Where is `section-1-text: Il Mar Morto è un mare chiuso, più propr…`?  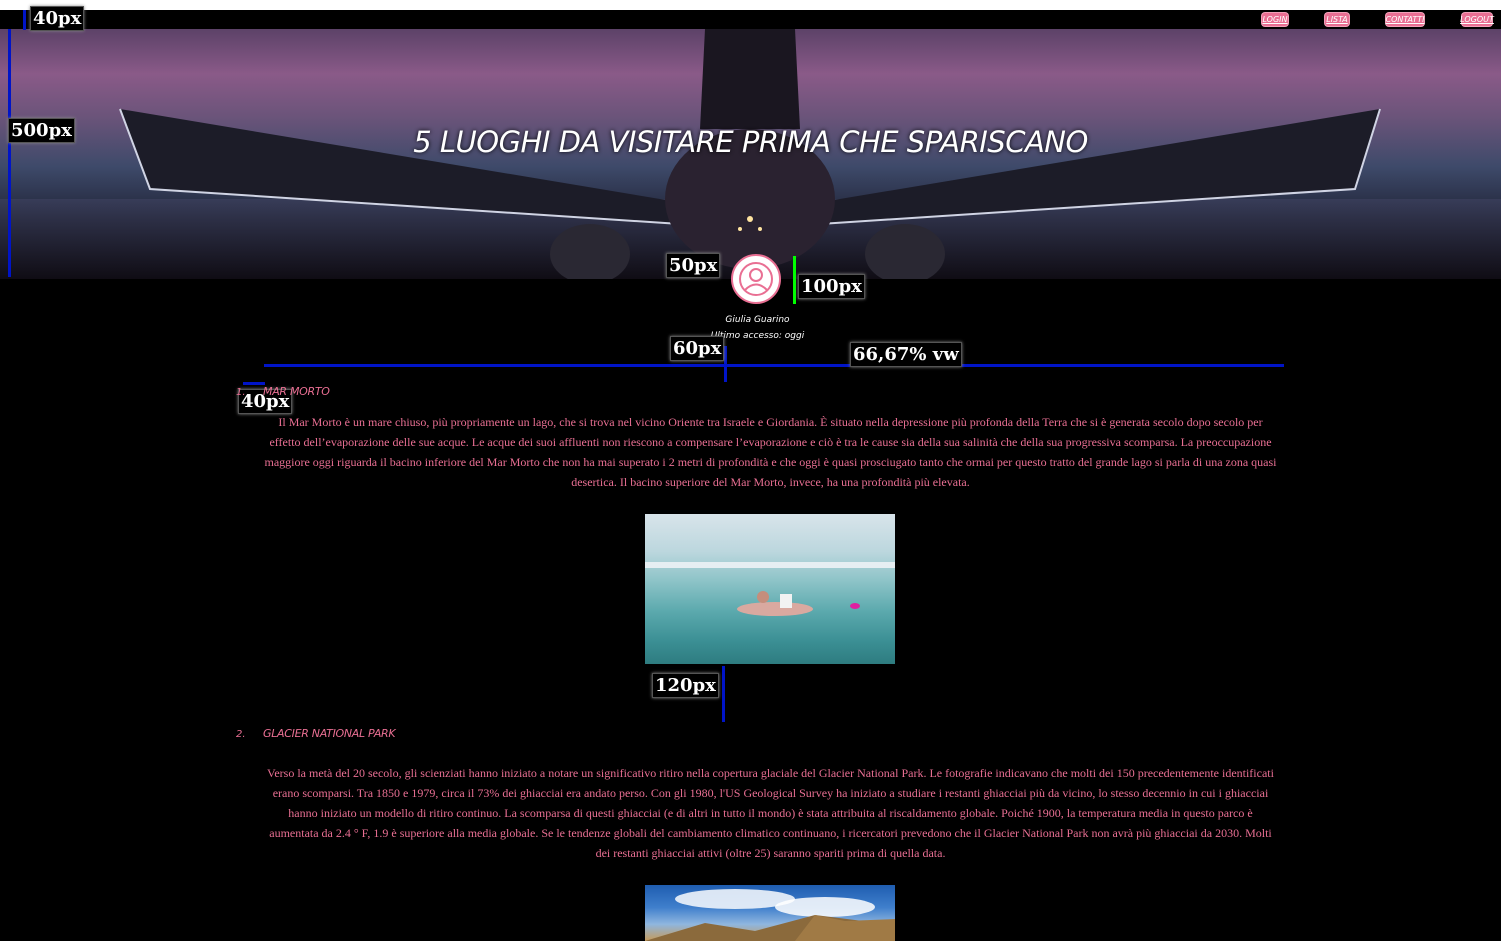 section-1-text: Il Mar Morto è un mare chiuso, più propr… is located at coordinates (770, 452).